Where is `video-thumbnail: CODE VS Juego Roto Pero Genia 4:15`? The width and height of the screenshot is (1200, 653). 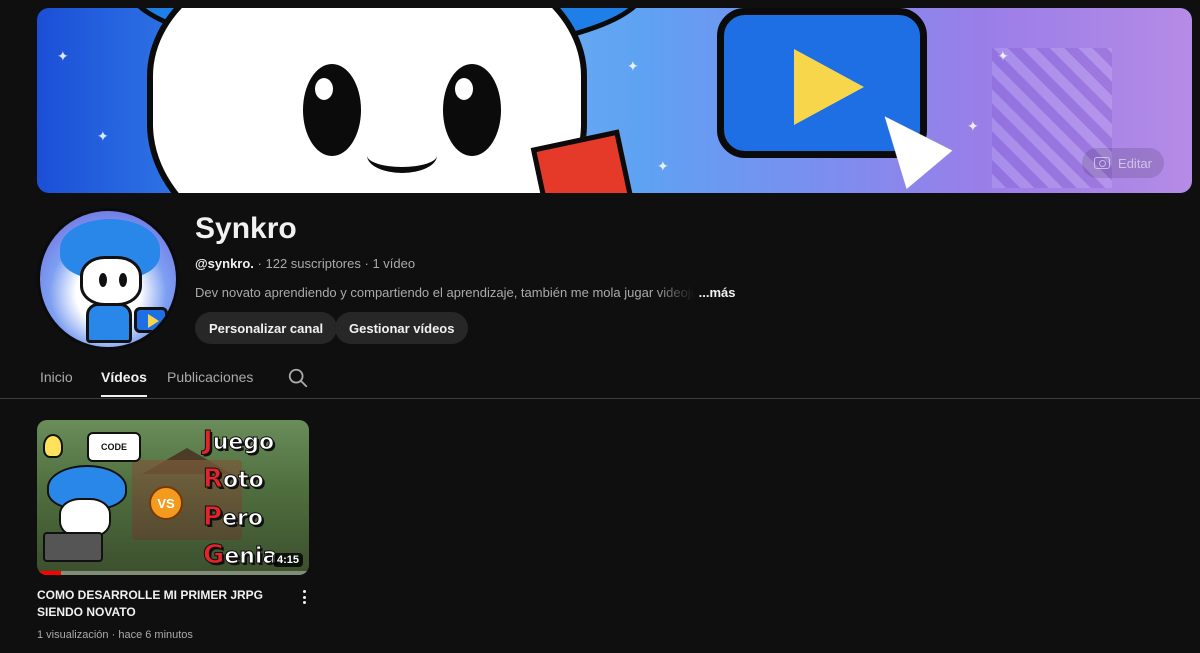
video-thumbnail: CODE VS Juego Roto Pero Genia 4:15 is located at coordinates (173, 497).